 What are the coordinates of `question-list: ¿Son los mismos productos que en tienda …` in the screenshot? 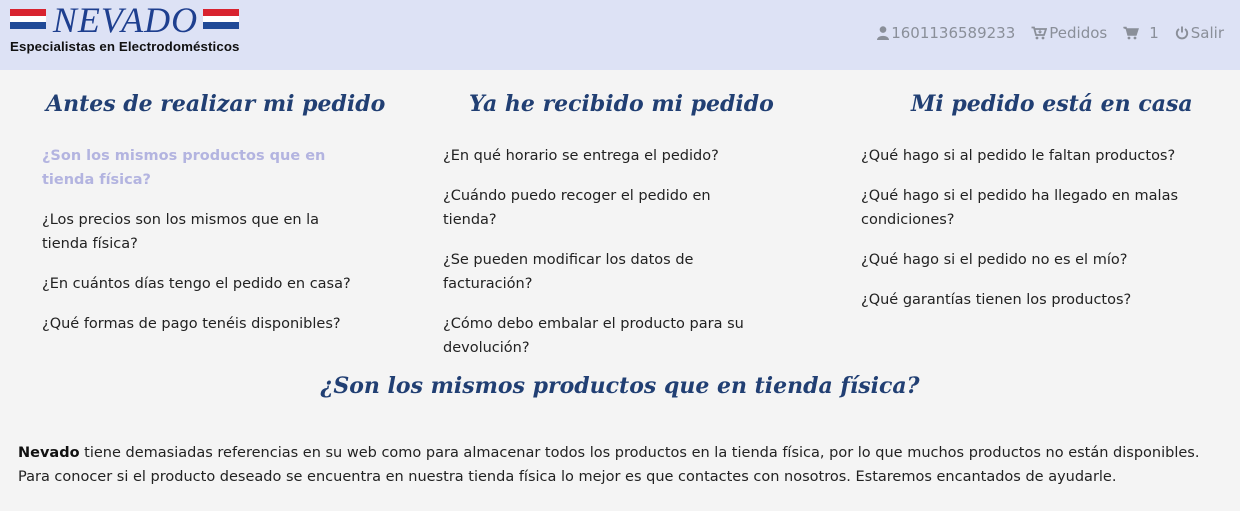 It's located at (202, 240).